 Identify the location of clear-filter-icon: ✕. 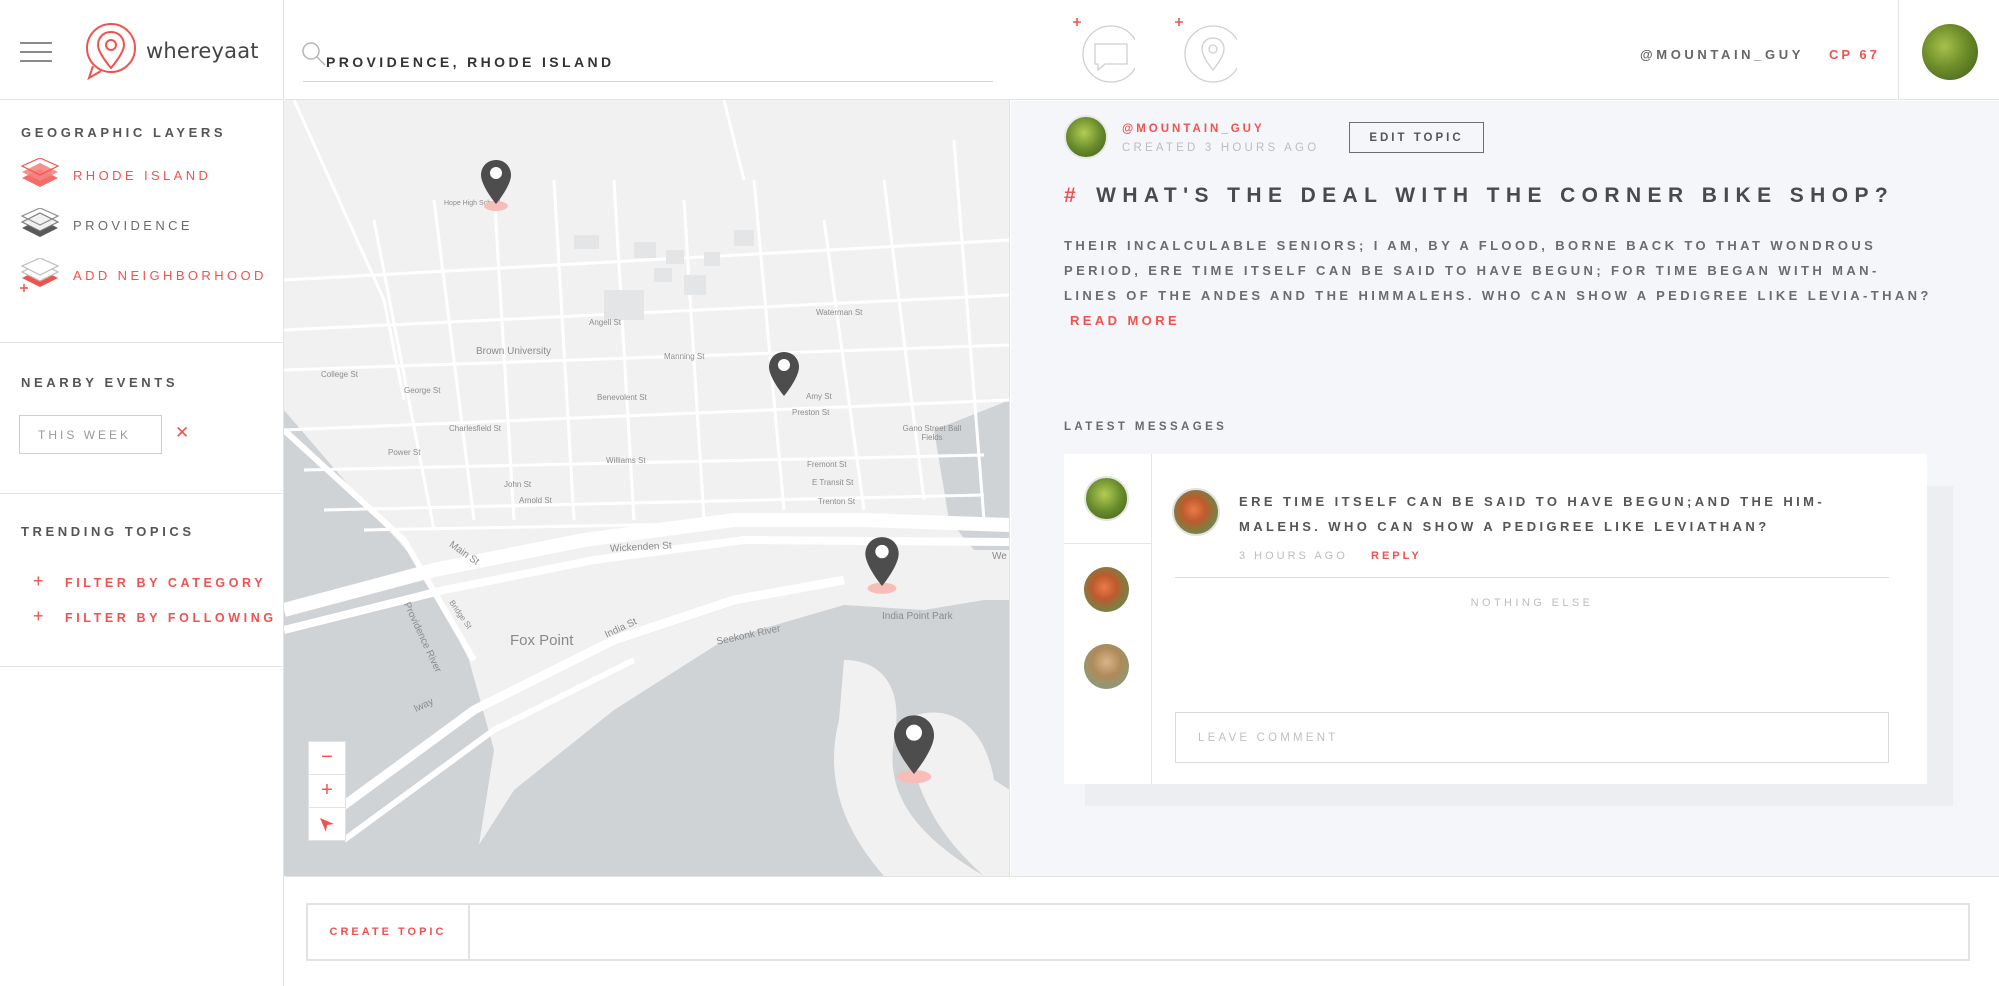
(182, 433).